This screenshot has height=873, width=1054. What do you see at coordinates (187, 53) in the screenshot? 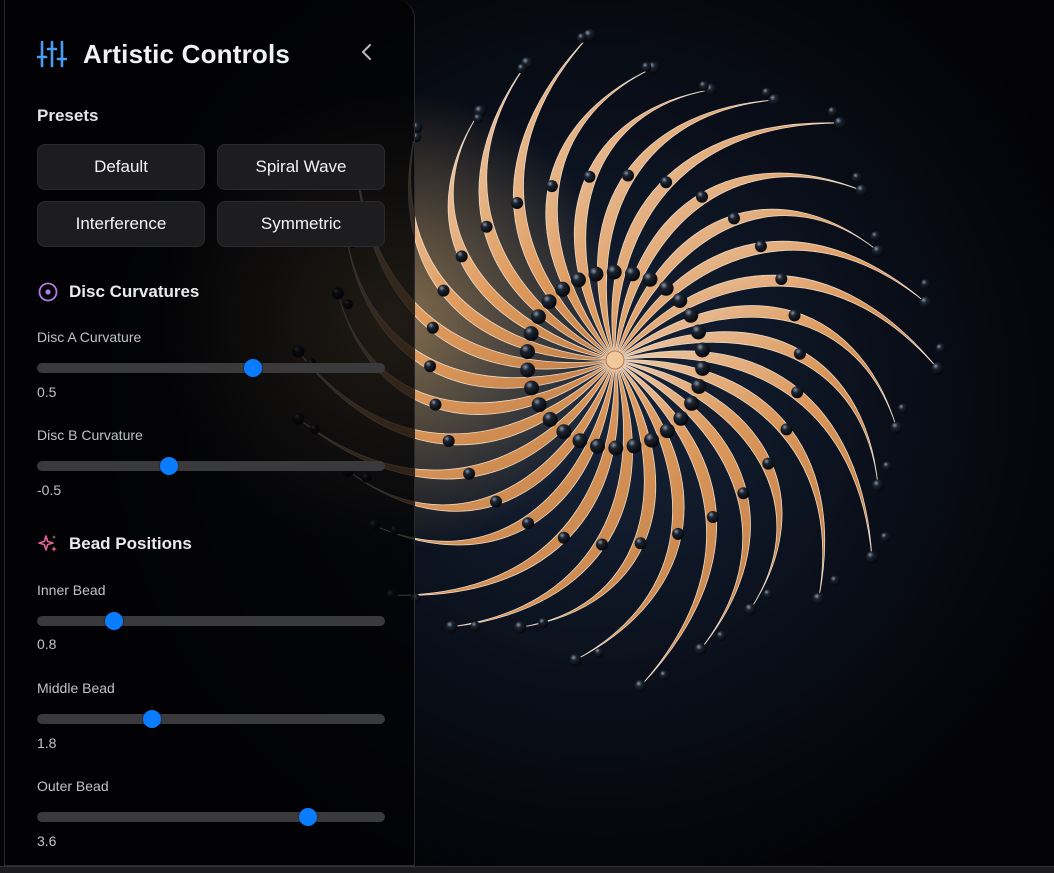
I see `panel-title: Artistic Controls` at bounding box center [187, 53].